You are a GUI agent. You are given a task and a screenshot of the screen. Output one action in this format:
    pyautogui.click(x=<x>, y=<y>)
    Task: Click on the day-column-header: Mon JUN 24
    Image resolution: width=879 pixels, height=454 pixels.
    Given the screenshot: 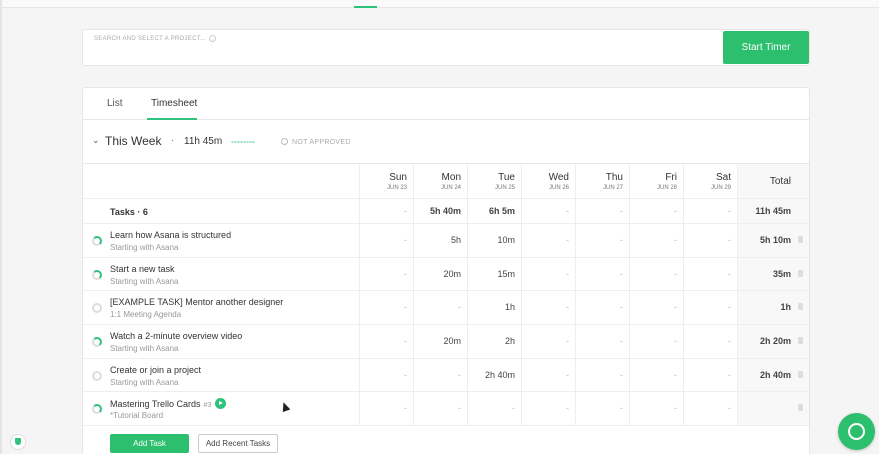 What is the action you would take?
    pyautogui.click(x=440, y=181)
    